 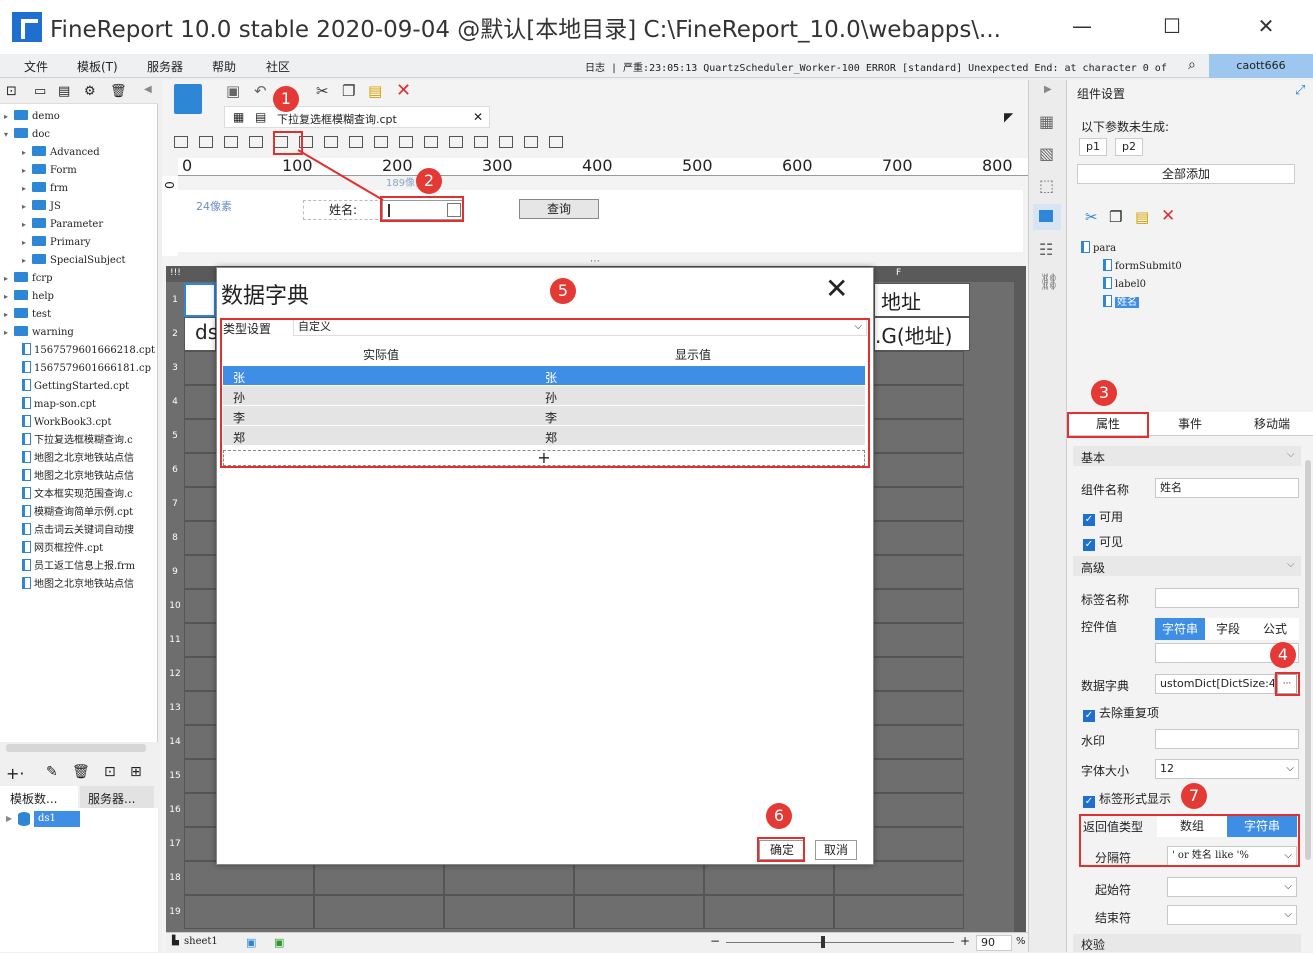 What do you see at coordinates (1227, 598) in the screenshot?
I see `tag-name-input` at bounding box center [1227, 598].